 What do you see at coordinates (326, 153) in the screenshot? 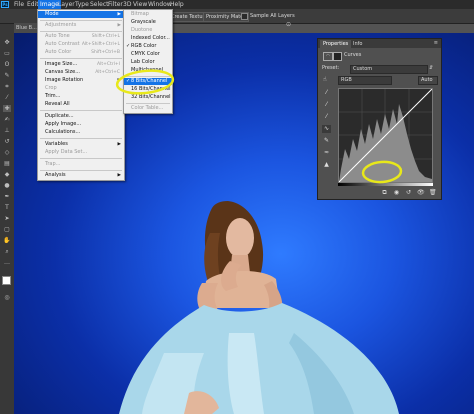
I see `smooth-curve-icon: ≈` at bounding box center [326, 153].